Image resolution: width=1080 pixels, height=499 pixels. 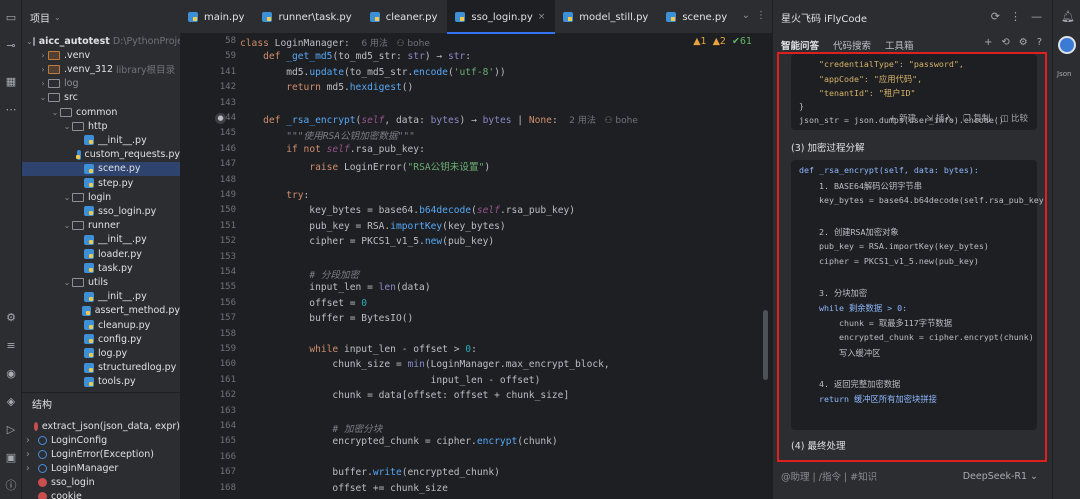 I want to click on line-number: 141, so click(x=227, y=71).